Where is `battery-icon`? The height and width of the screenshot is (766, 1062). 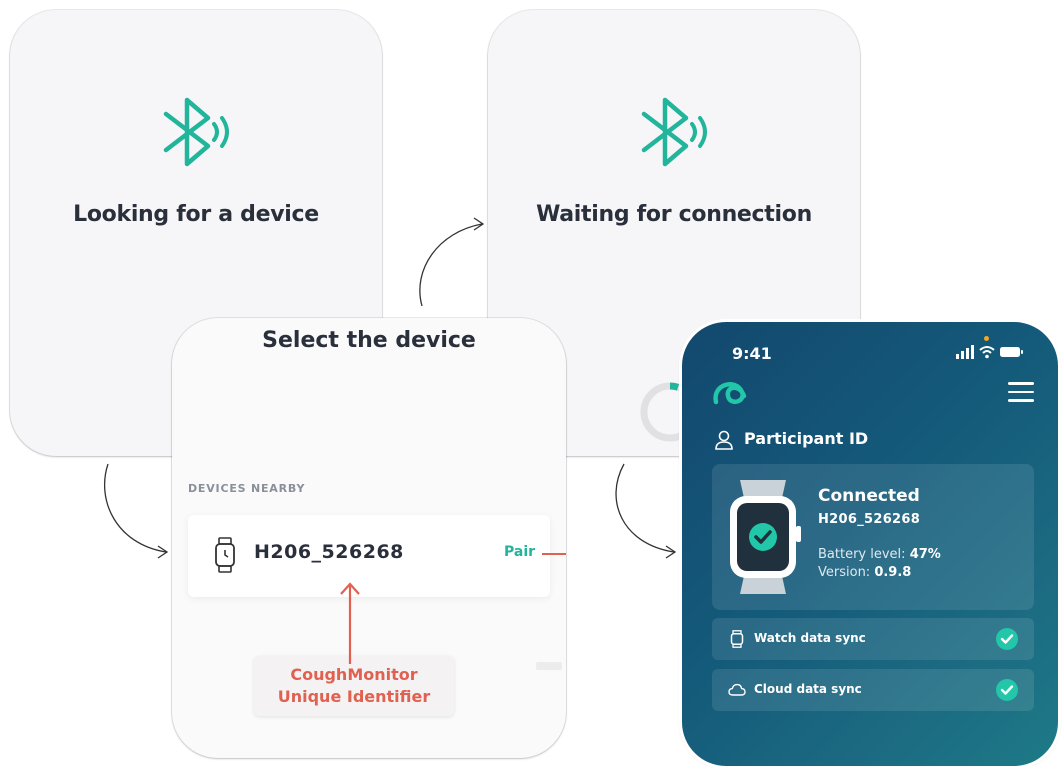
battery-icon is located at coordinates (1011, 352).